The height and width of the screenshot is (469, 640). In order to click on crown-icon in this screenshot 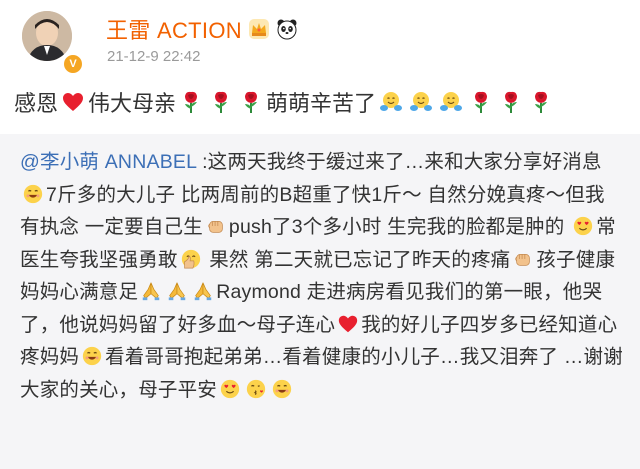, I will do `click(259, 29)`.